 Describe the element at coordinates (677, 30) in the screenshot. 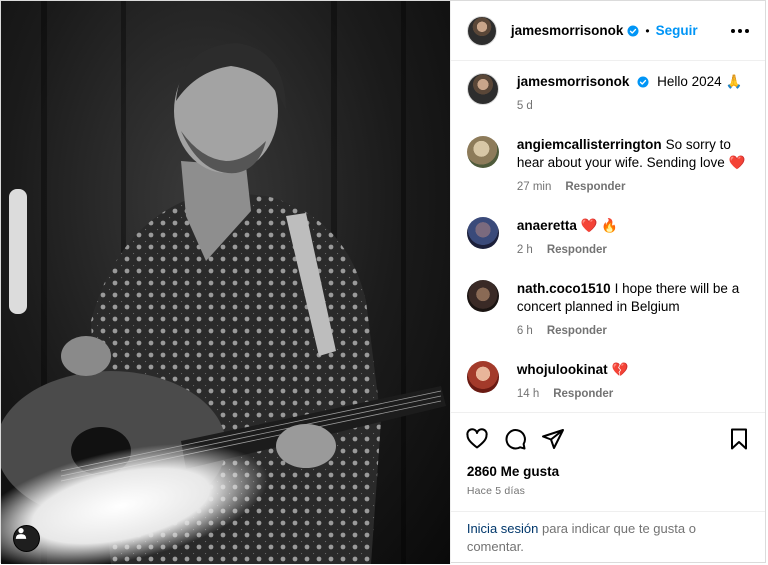

I see `follow-button: Seguir` at that location.